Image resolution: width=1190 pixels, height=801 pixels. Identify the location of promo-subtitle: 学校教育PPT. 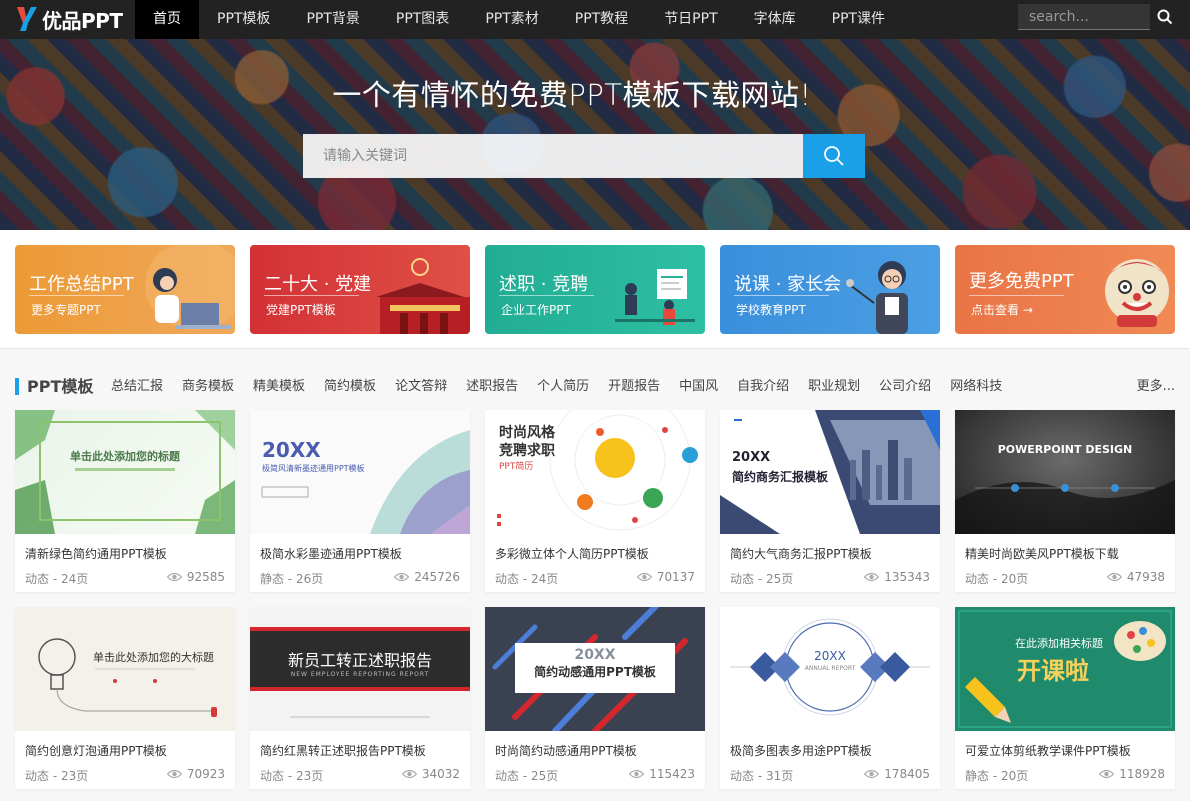
(771, 310).